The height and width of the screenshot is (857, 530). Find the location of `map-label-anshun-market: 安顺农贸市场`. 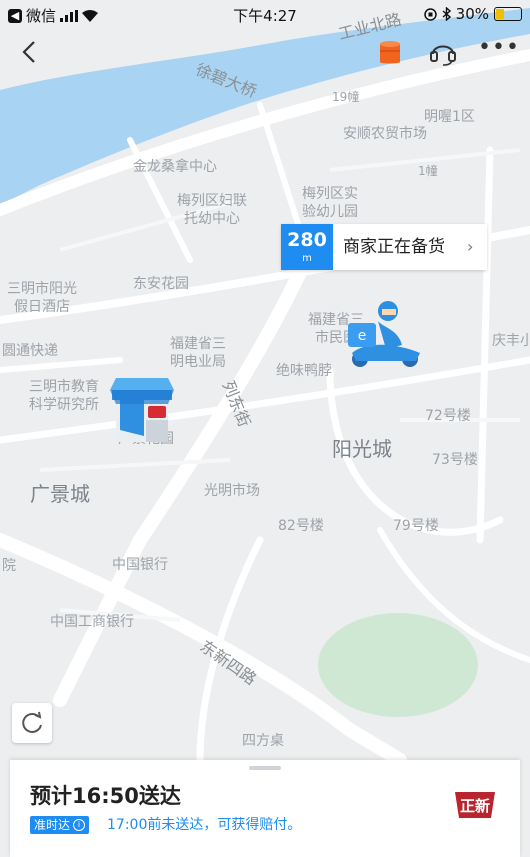

map-label-anshun-market: 安顺农贸市场 is located at coordinates (385, 134).